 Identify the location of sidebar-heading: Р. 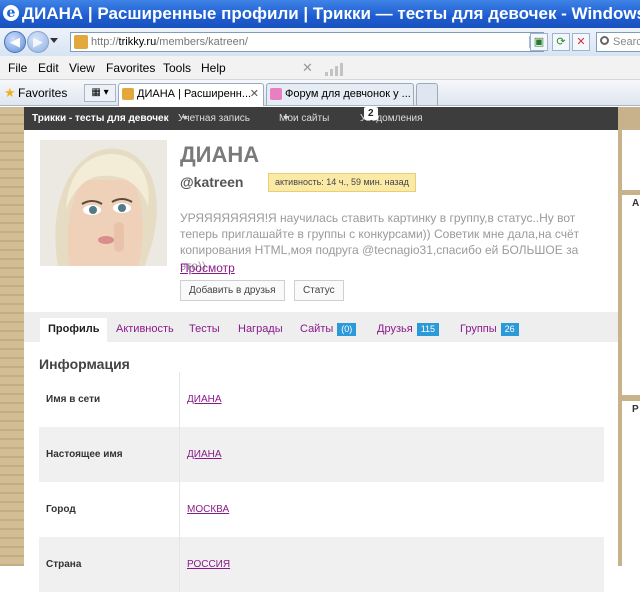
(635, 409).